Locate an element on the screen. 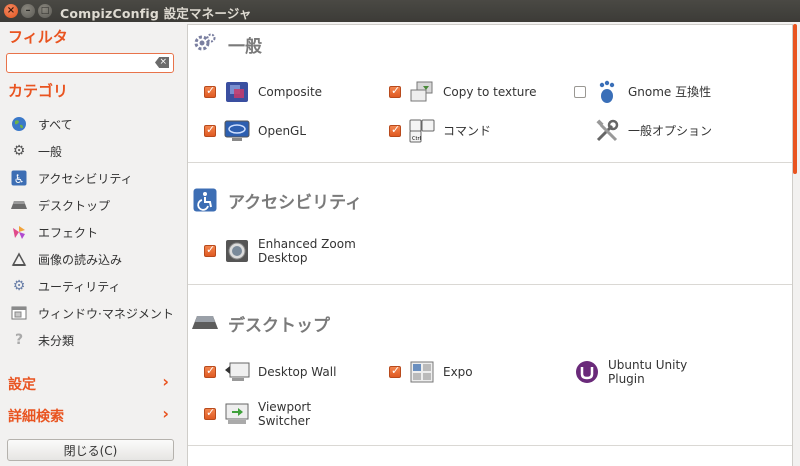 Image resolution: width=800 pixels, height=466 pixels. close-button: 閉じる(C) is located at coordinates (90, 450).